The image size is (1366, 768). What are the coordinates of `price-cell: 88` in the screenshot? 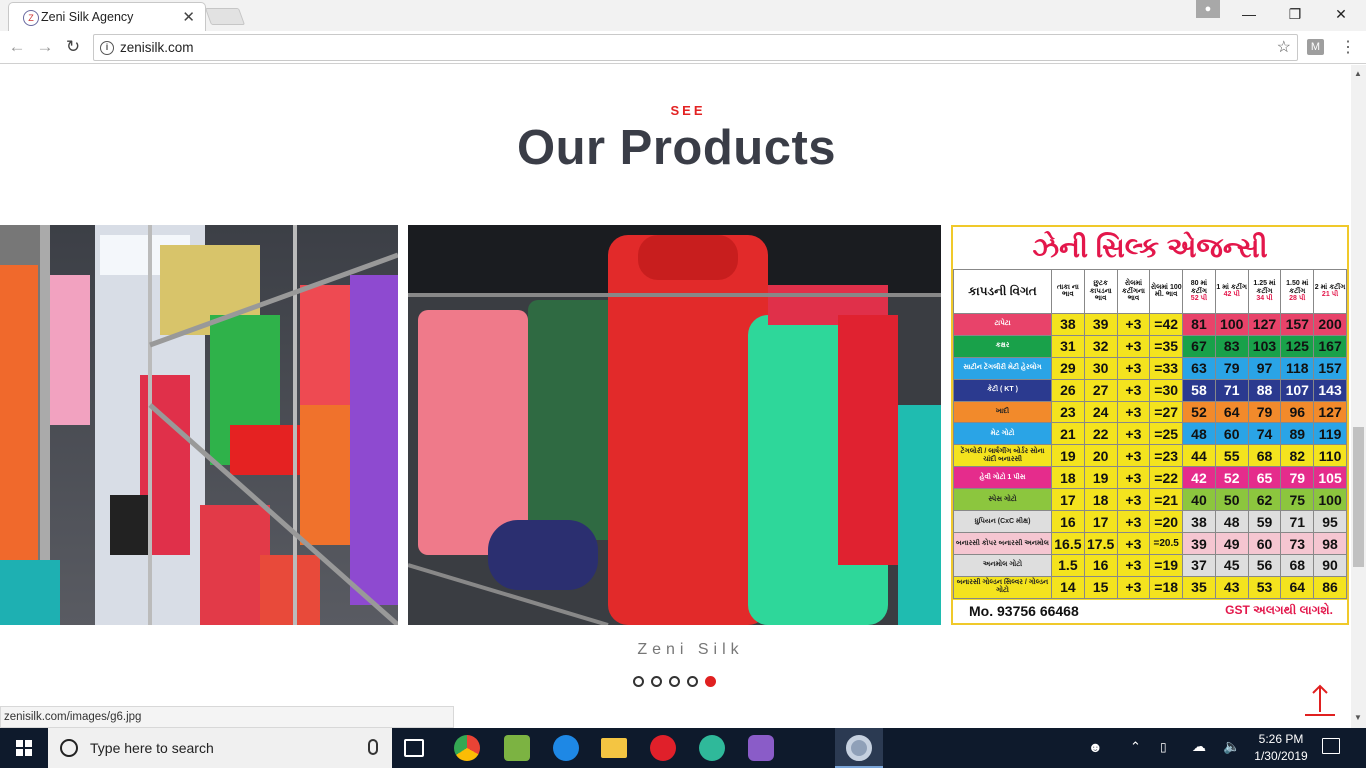 It's located at (1264, 390).